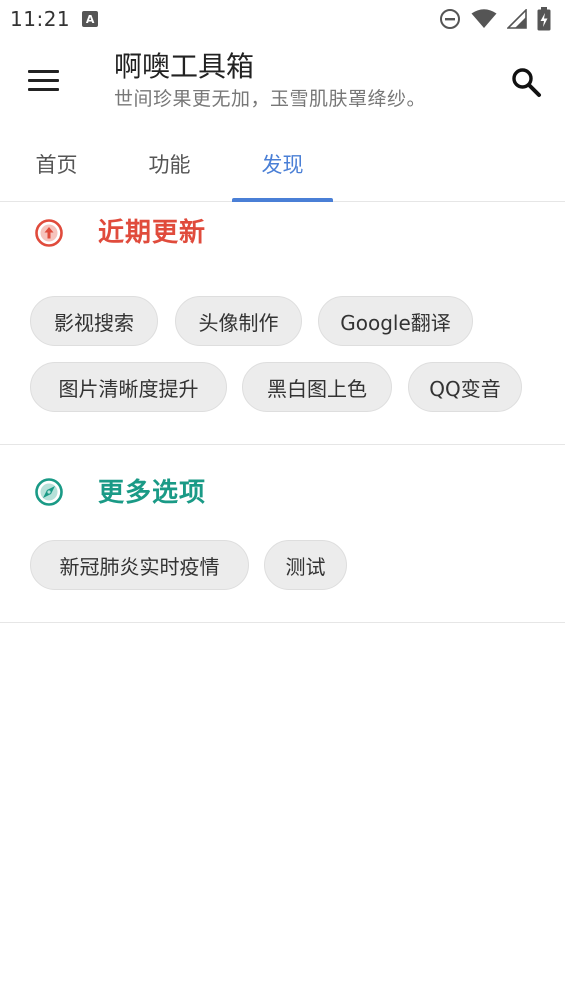 This screenshot has width=565, height=1004. I want to click on chip-test: 测试, so click(305, 565).